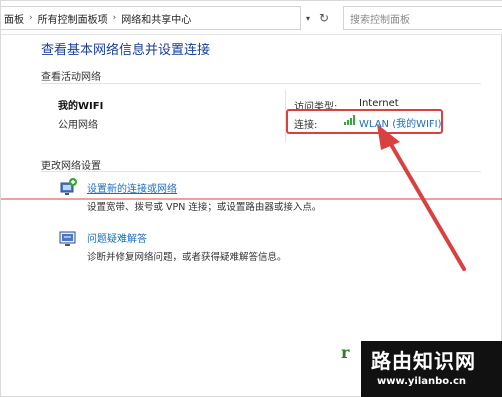 The image size is (502, 397). Describe the element at coordinates (67, 238) in the screenshot. I see `troubleshoot-icon` at that location.